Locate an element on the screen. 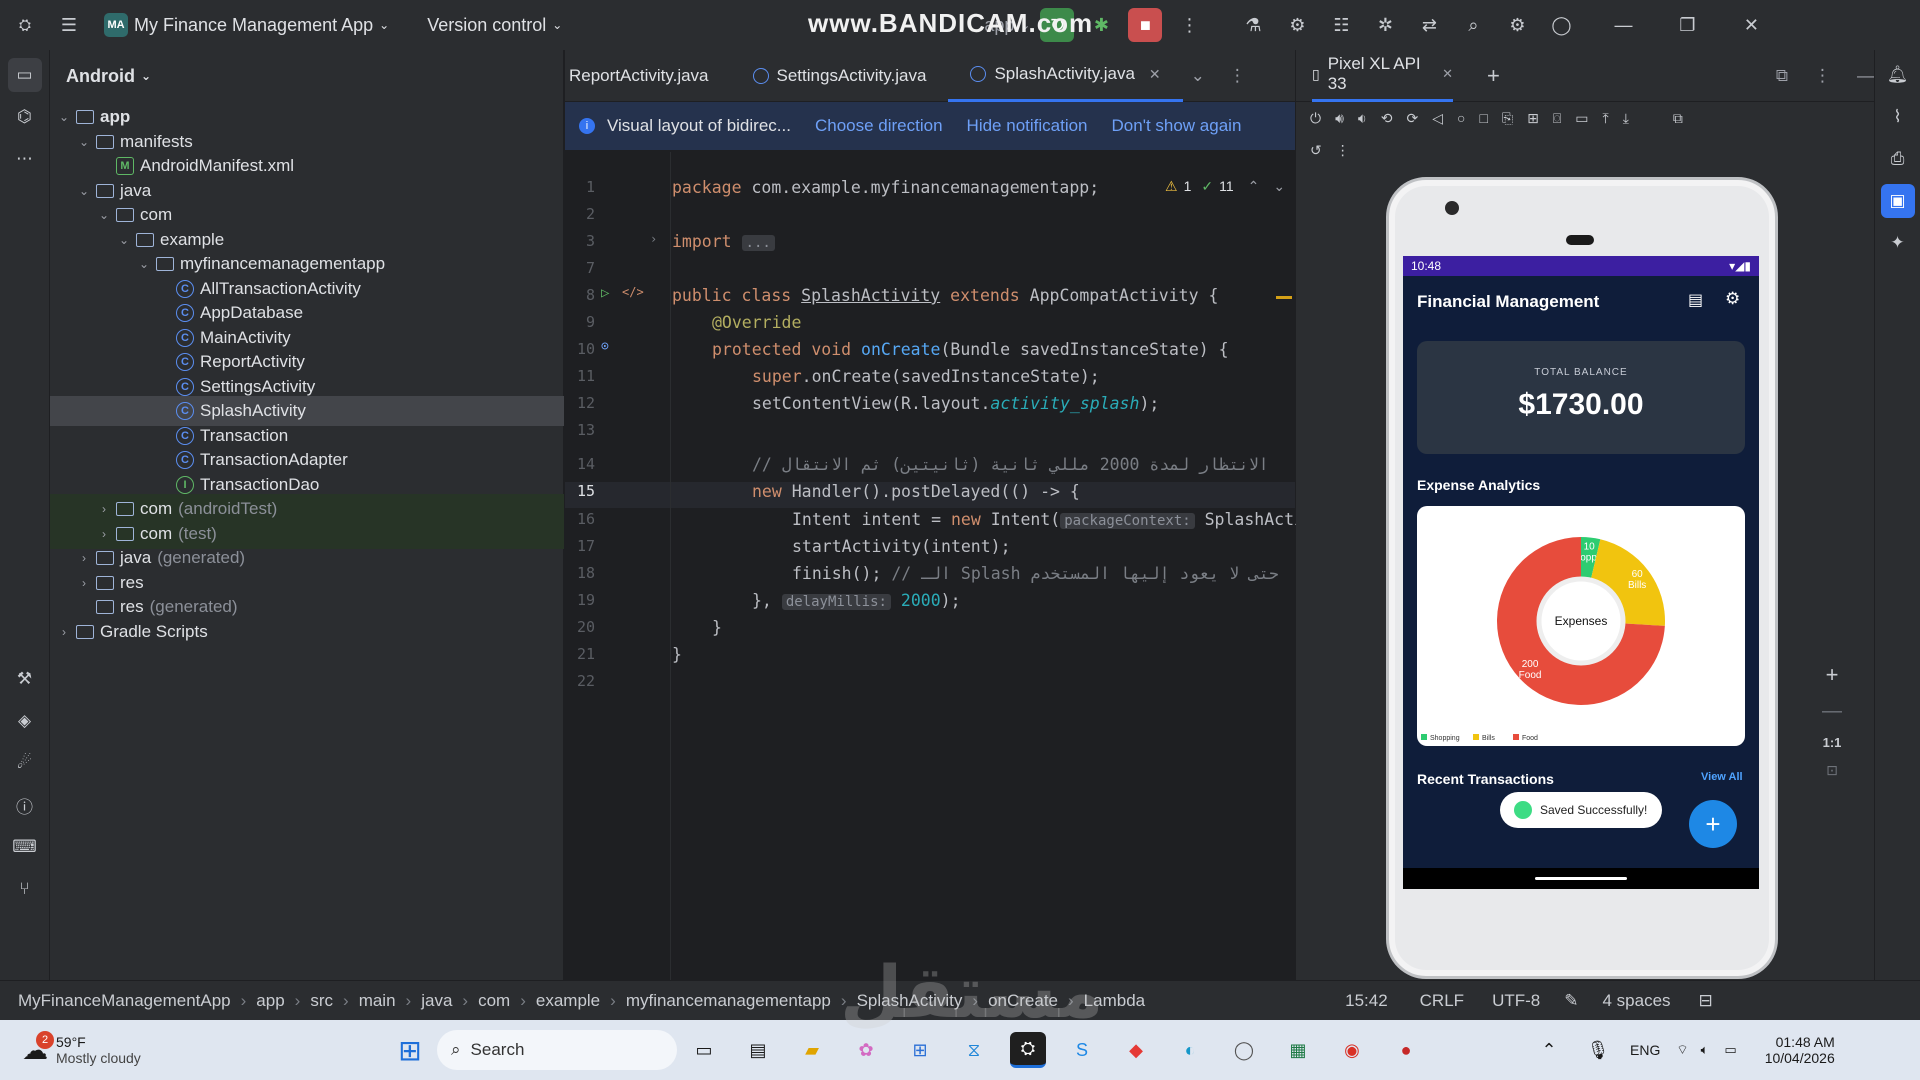 This screenshot has height=1080, width=1920. overview-icon: □ is located at coordinates (1483, 118).